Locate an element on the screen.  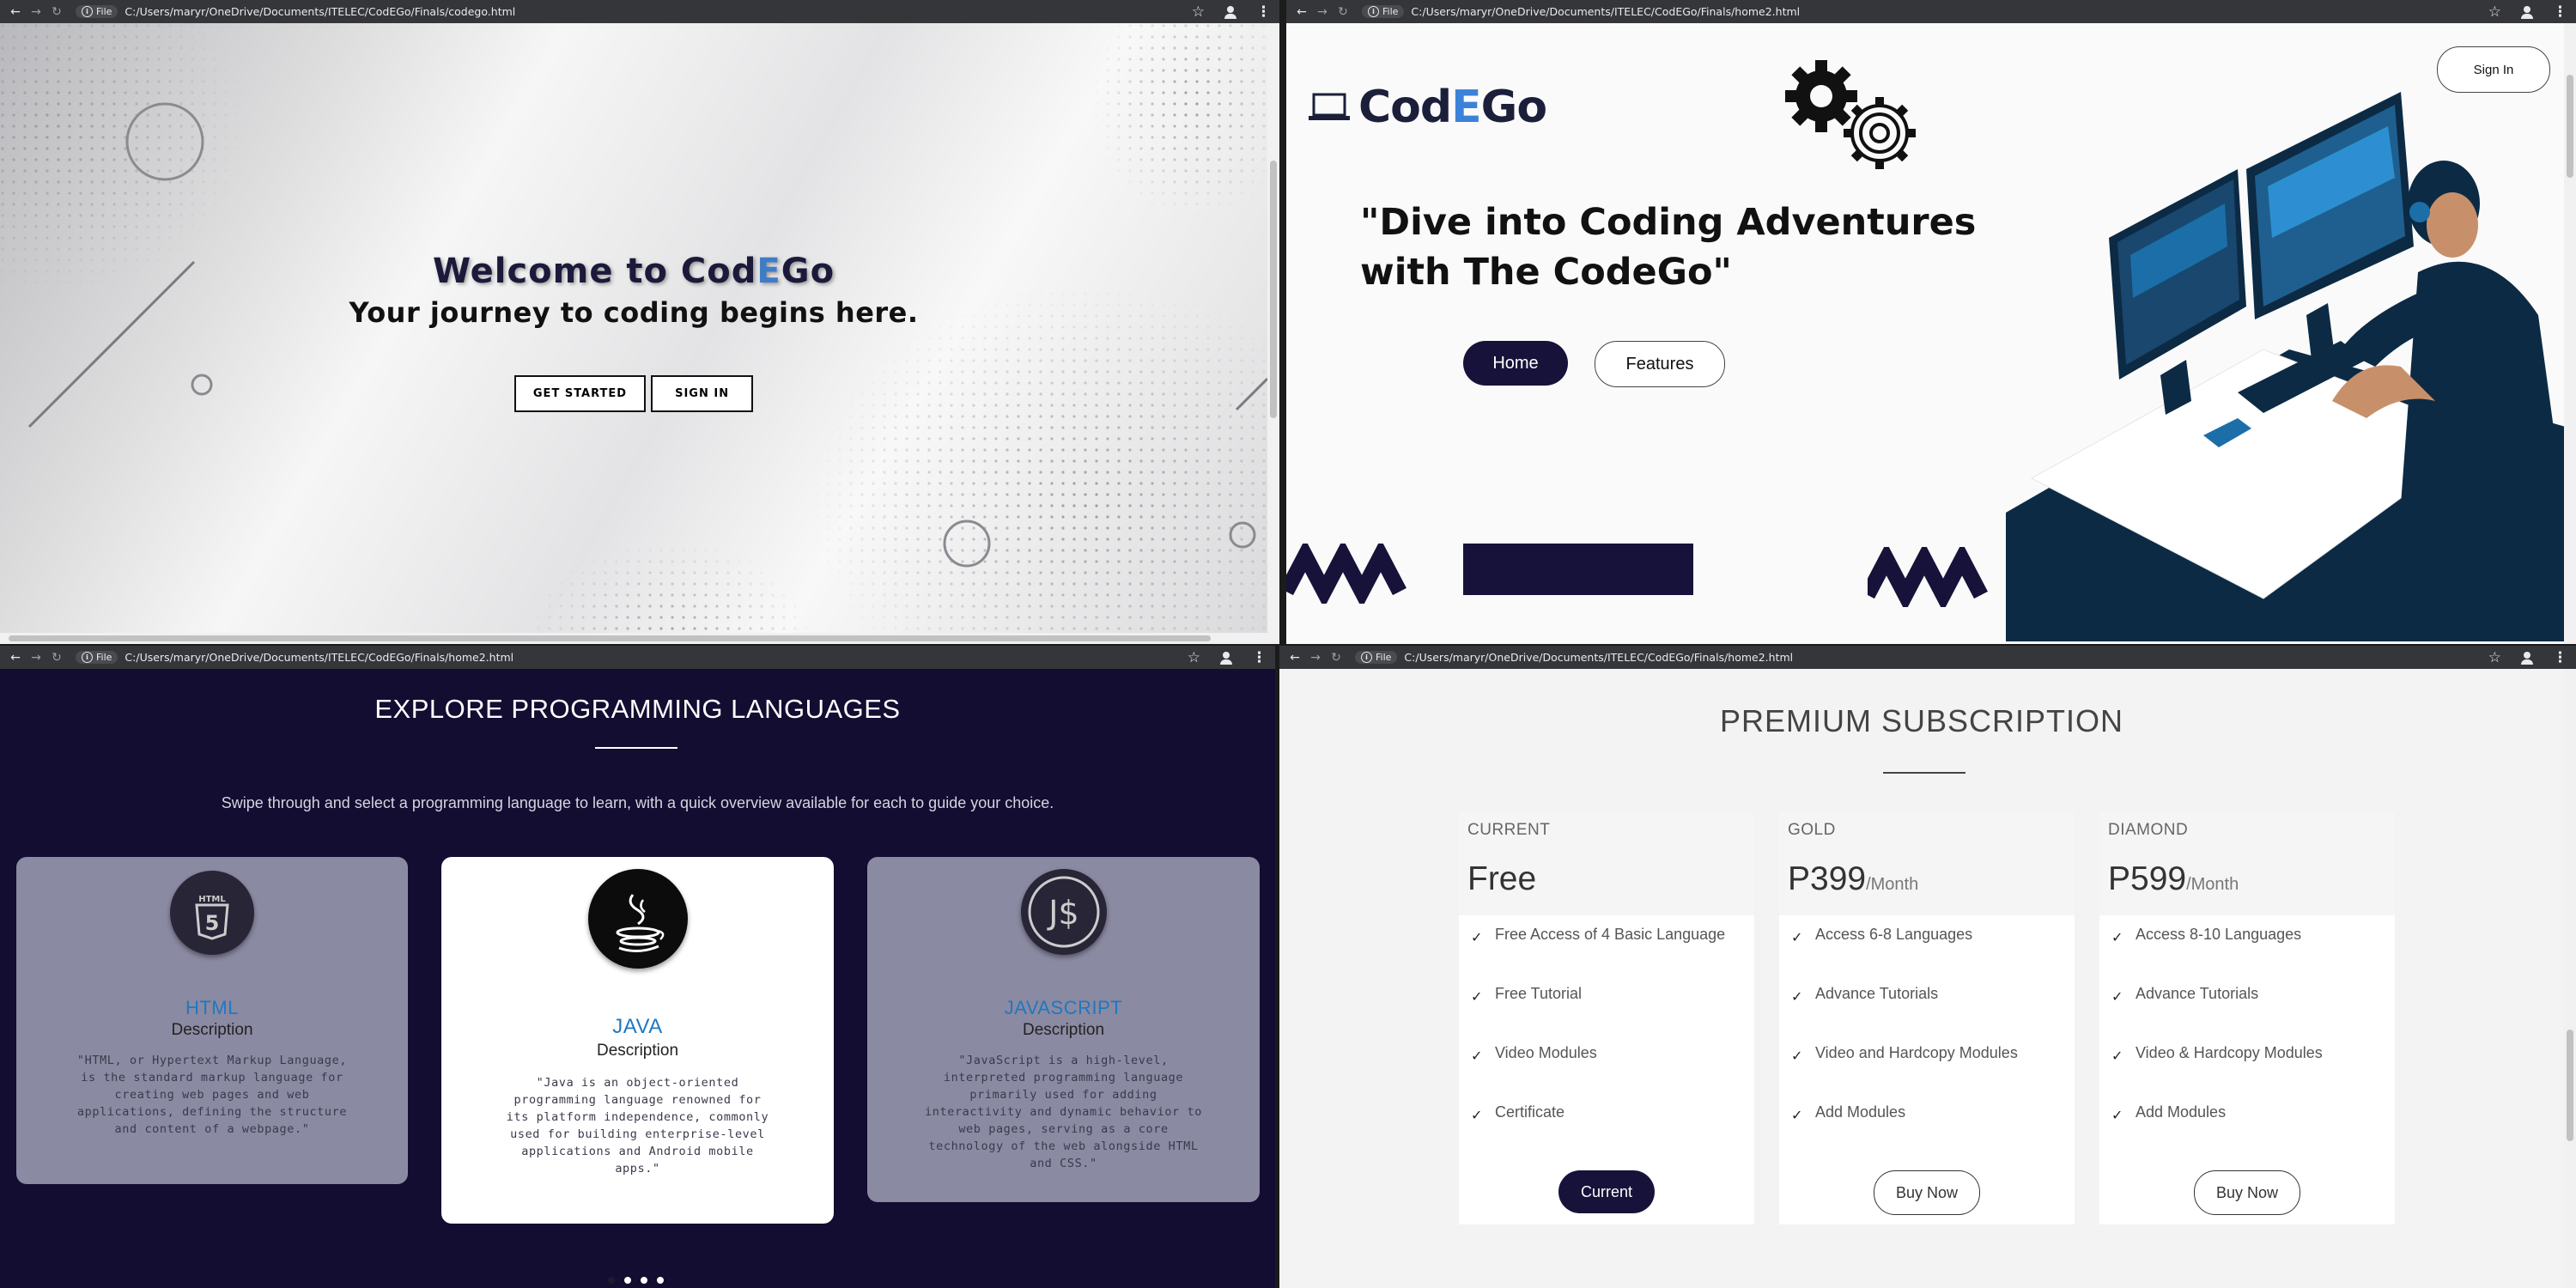
carousel-pagination is located at coordinates (636, 1280).